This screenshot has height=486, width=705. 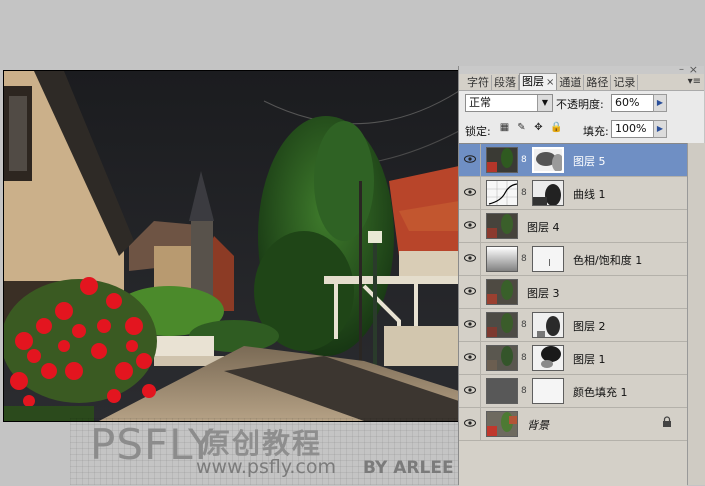 I want to click on layer-name: 曲线 1, so click(x=589, y=194).